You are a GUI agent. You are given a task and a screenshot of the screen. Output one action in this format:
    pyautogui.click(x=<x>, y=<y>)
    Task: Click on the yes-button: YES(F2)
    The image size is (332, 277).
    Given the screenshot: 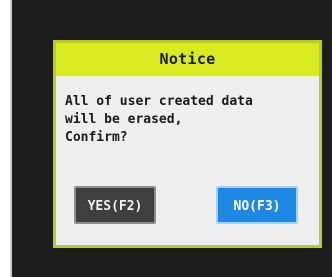 What is the action you would take?
    pyautogui.click(x=115, y=205)
    